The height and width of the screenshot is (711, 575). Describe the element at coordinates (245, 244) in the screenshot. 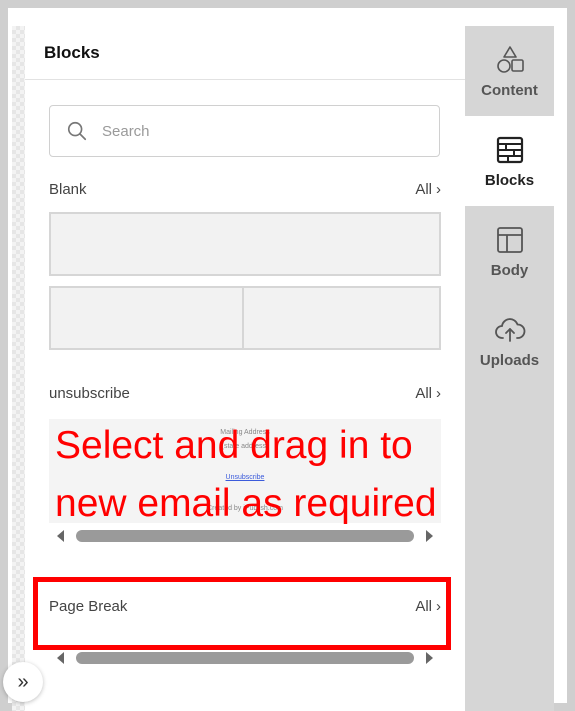

I see `blank-block-one-column` at that location.